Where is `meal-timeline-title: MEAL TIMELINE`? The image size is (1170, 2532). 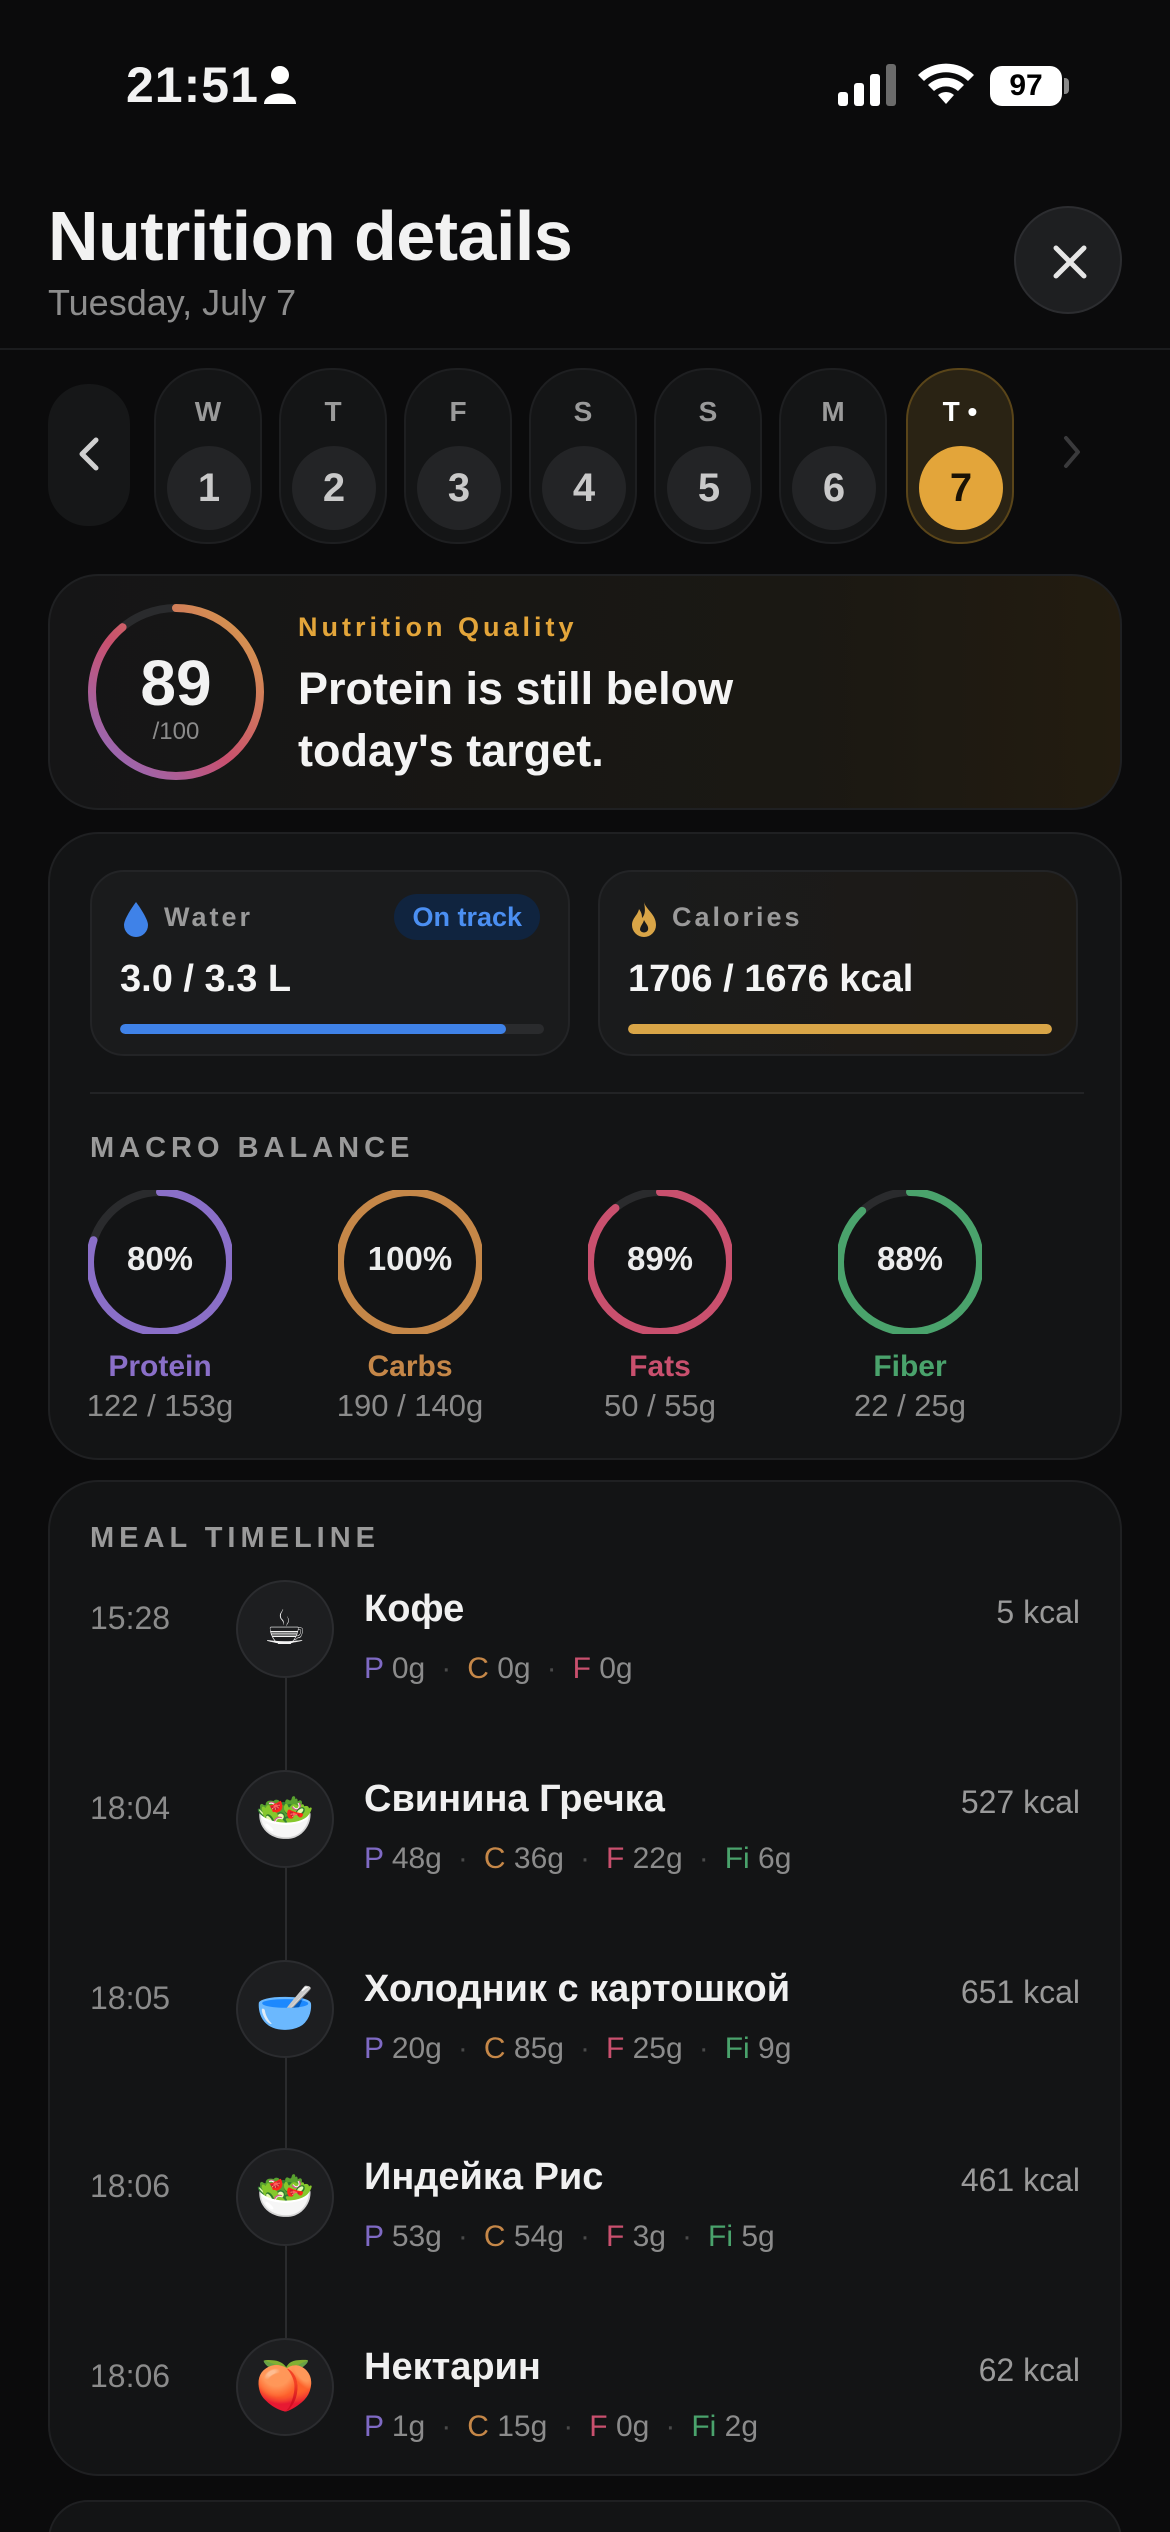
meal-timeline-title: MEAL TIMELINE is located at coordinates (235, 1538).